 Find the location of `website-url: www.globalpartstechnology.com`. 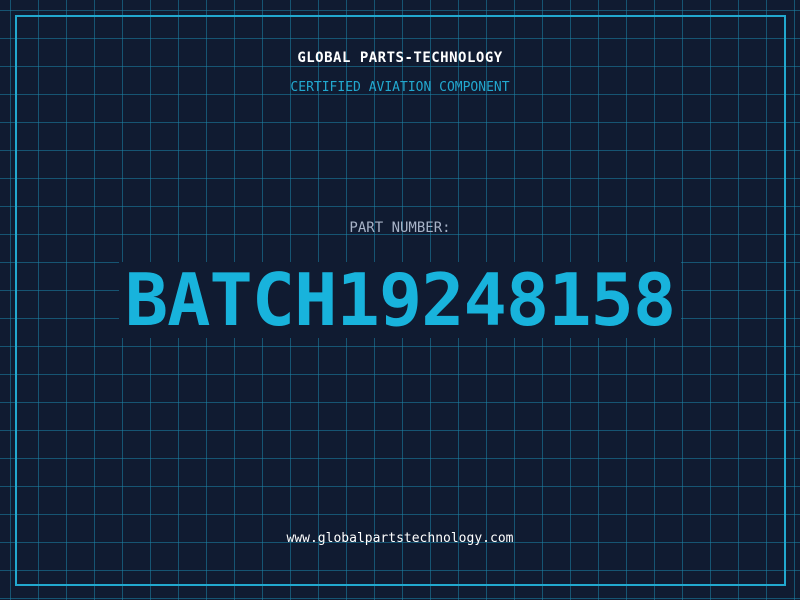

website-url: www.globalpartstechnology.com is located at coordinates (400, 538).